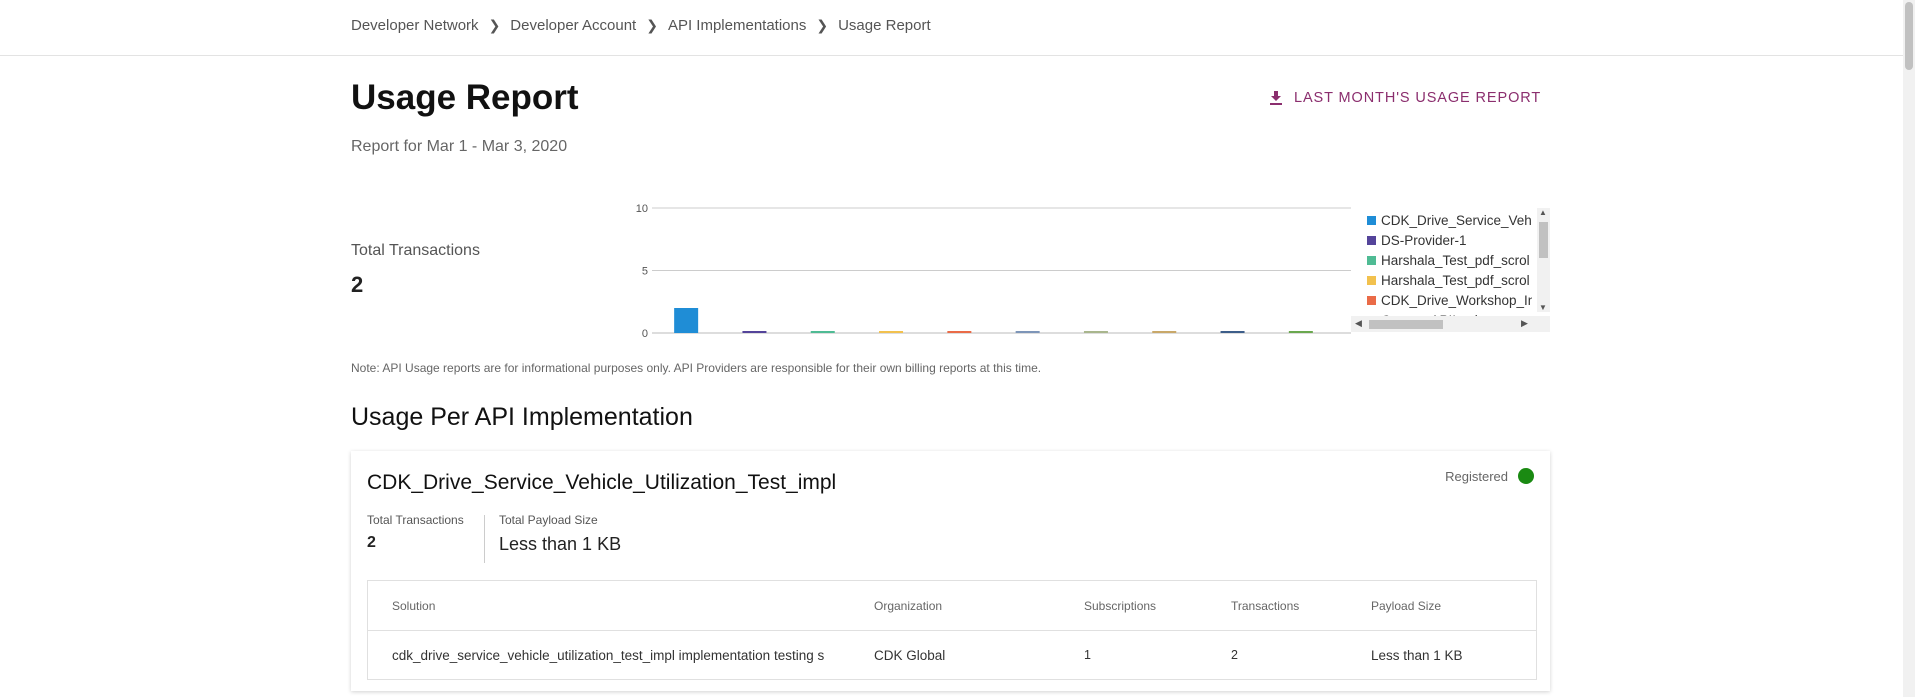 Image resolution: width=1915 pixels, height=697 pixels. I want to click on cell-payload-size: Less than 1 KB, so click(1417, 655).